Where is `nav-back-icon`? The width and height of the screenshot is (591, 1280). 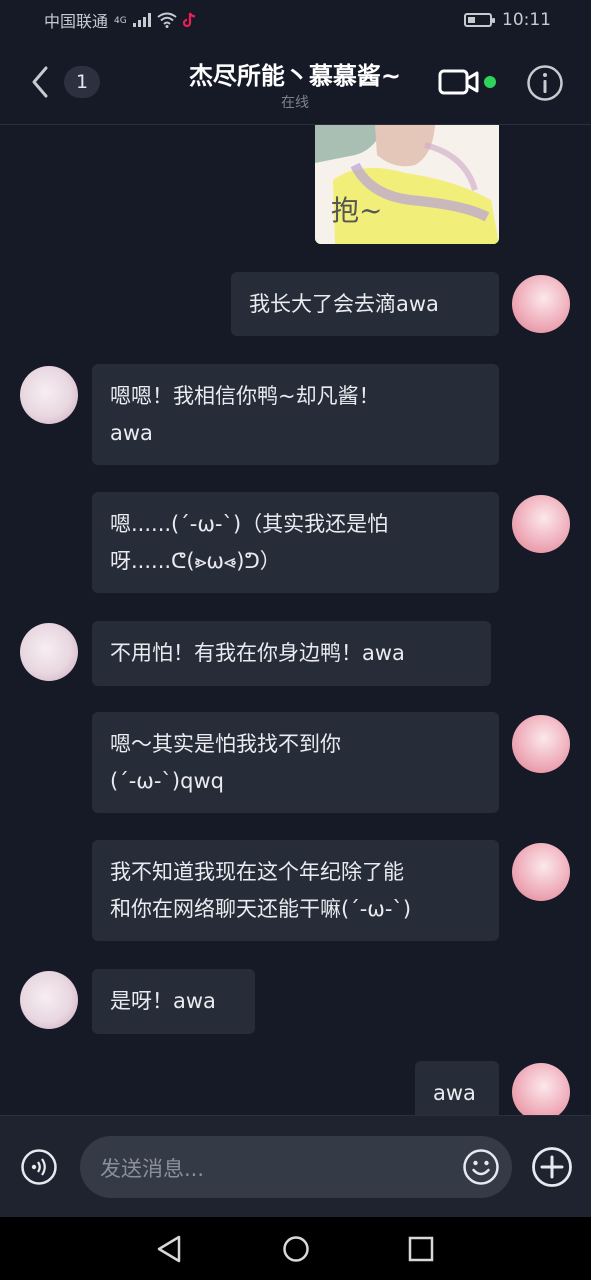
nav-back-icon is located at coordinates (169, 1249).